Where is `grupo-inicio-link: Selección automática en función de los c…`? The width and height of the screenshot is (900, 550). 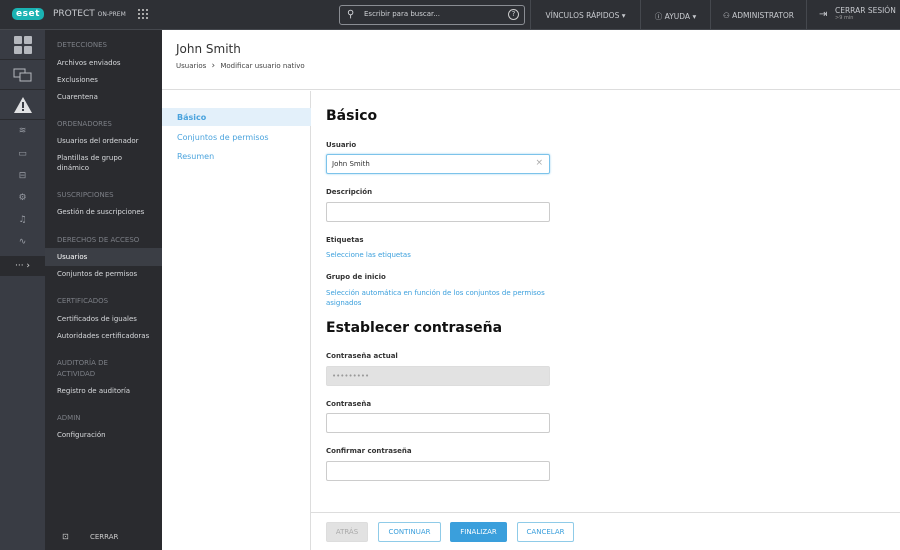
grupo-inicio-link: Selección automática en función de los c… is located at coordinates (441, 298).